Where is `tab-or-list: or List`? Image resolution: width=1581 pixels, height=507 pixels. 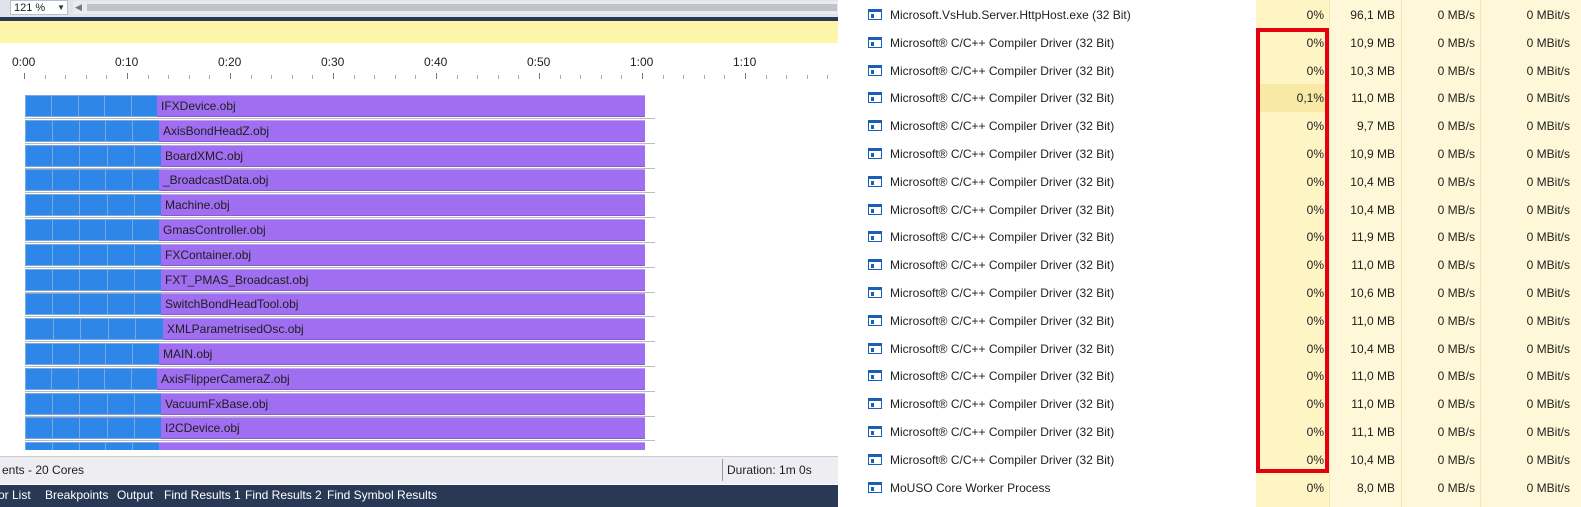 tab-or-list: or List is located at coordinates (15, 495).